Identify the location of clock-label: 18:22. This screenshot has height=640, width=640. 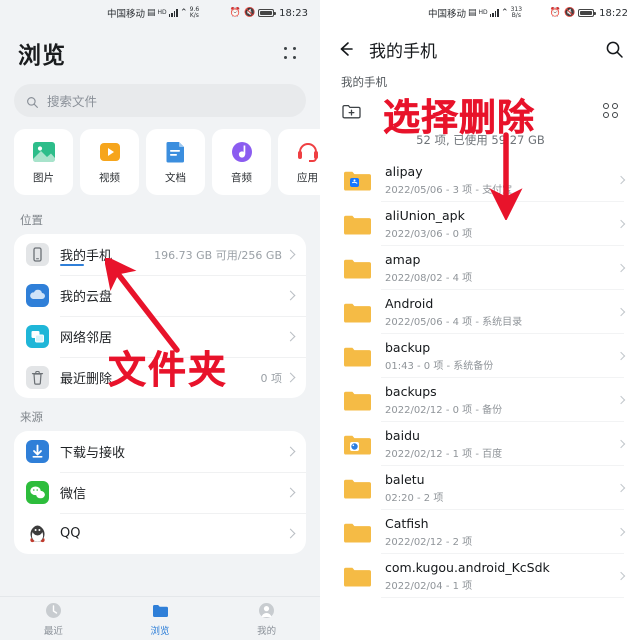
(613, 13).